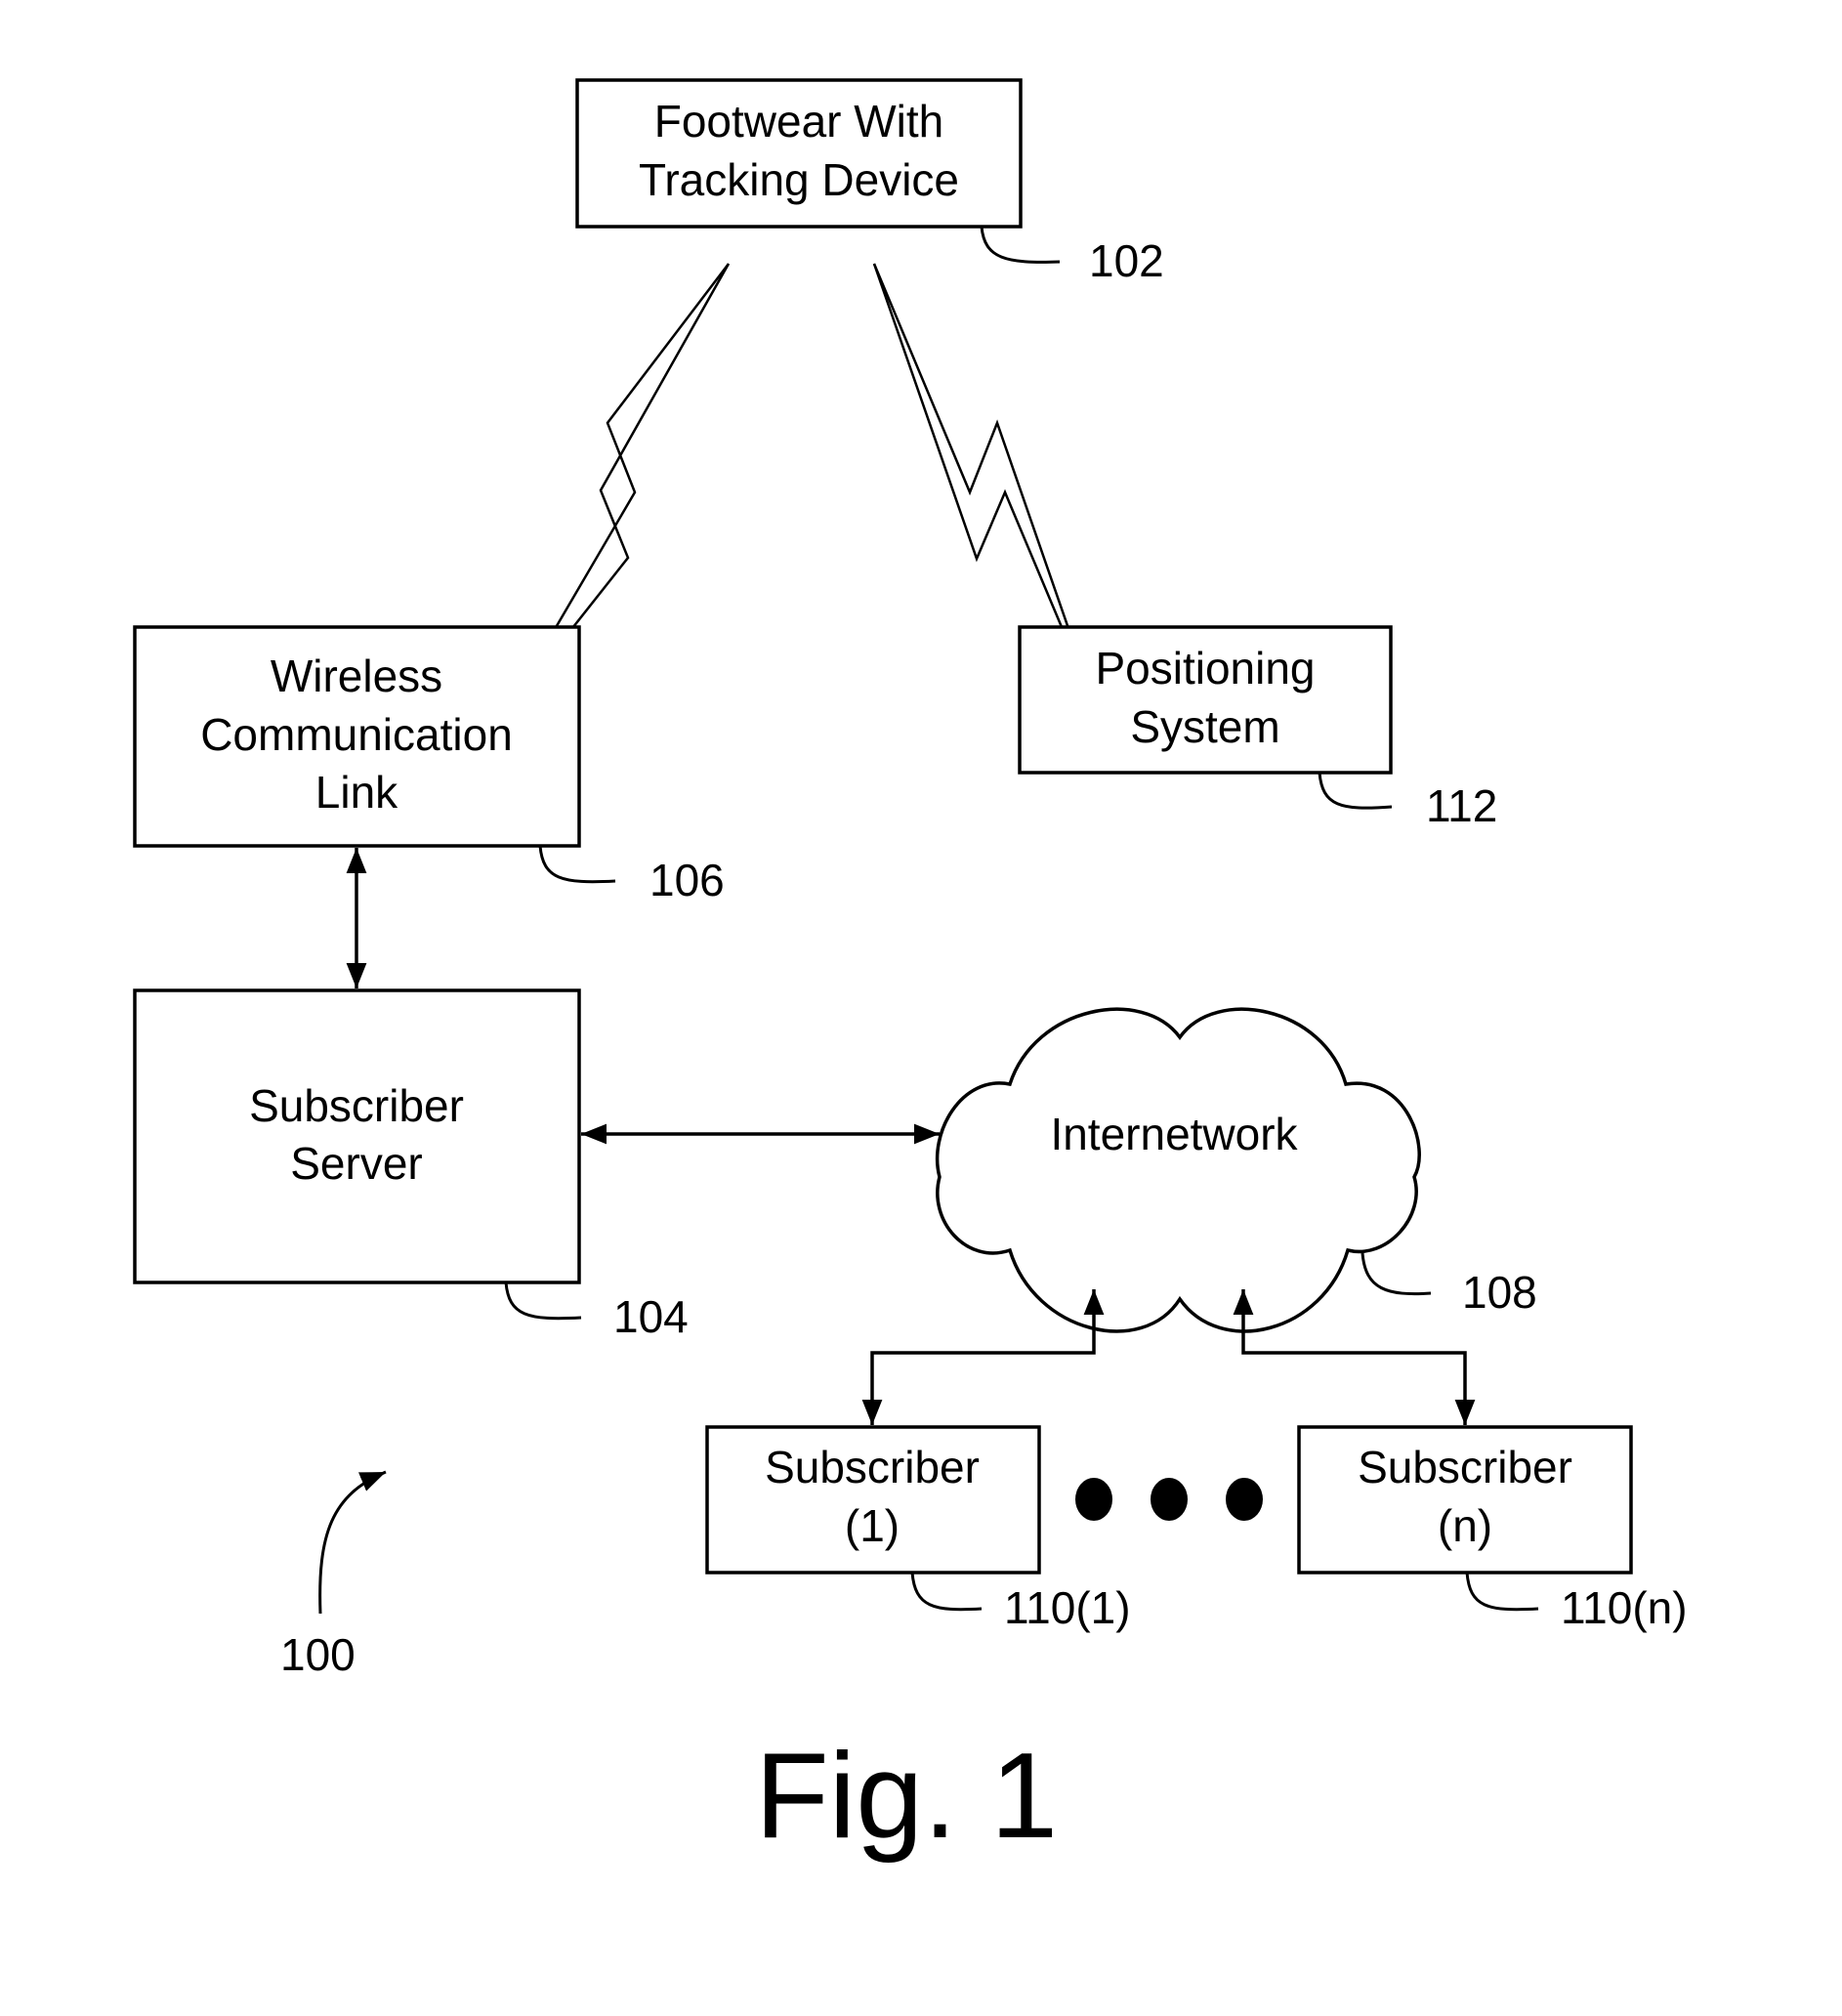 This screenshot has width=1842, height=2016. I want to click on subscriber-n-node: Subscriber (n) 110(n), so click(1492, 1529).